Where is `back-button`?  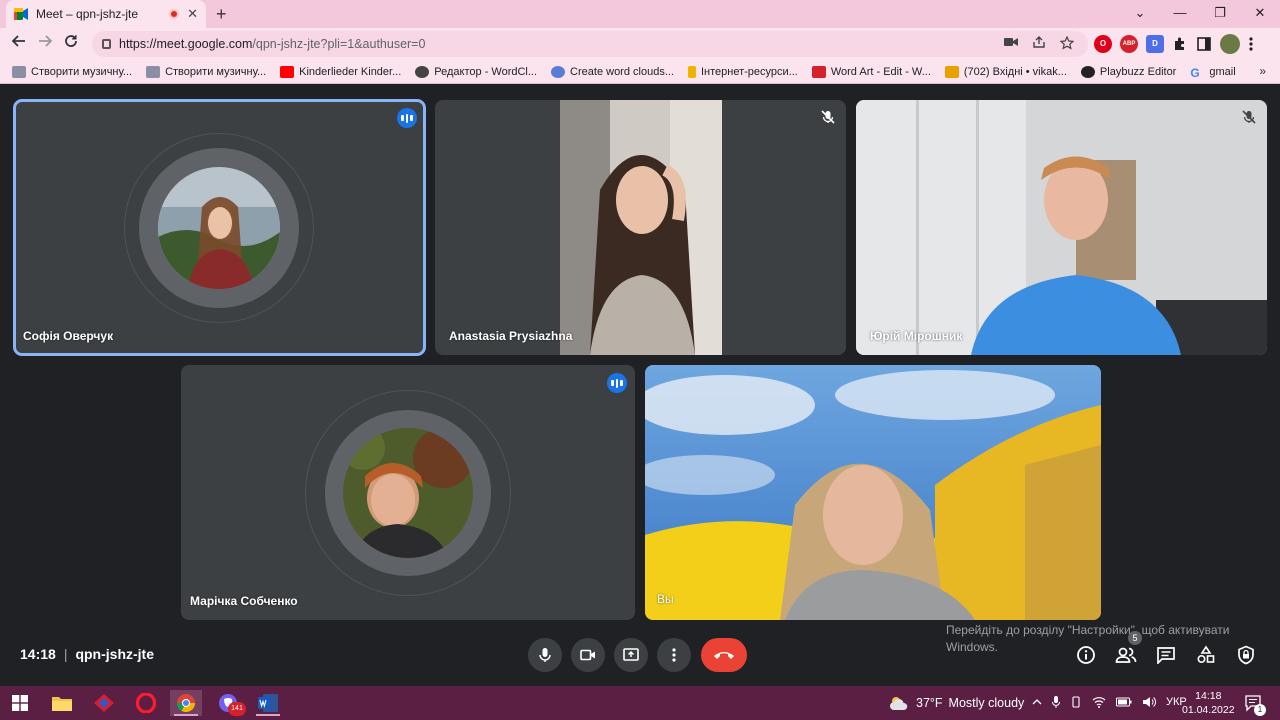
back-button is located at coordinates (19, 44).